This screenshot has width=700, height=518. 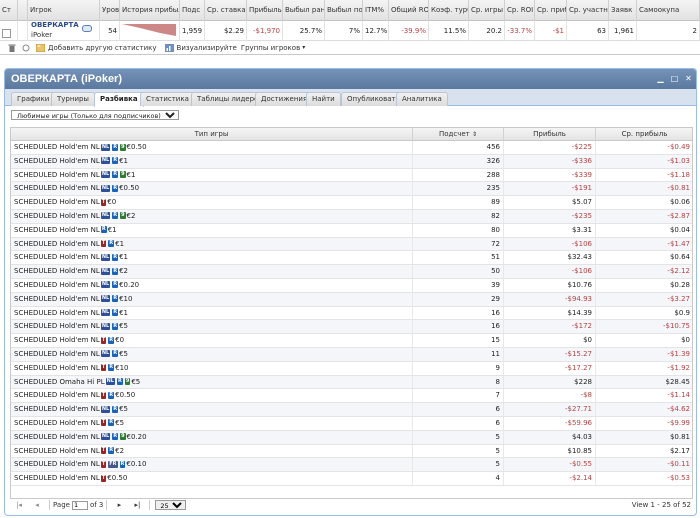 I want to click on count-cell: 5, so click(x=458, y=465).